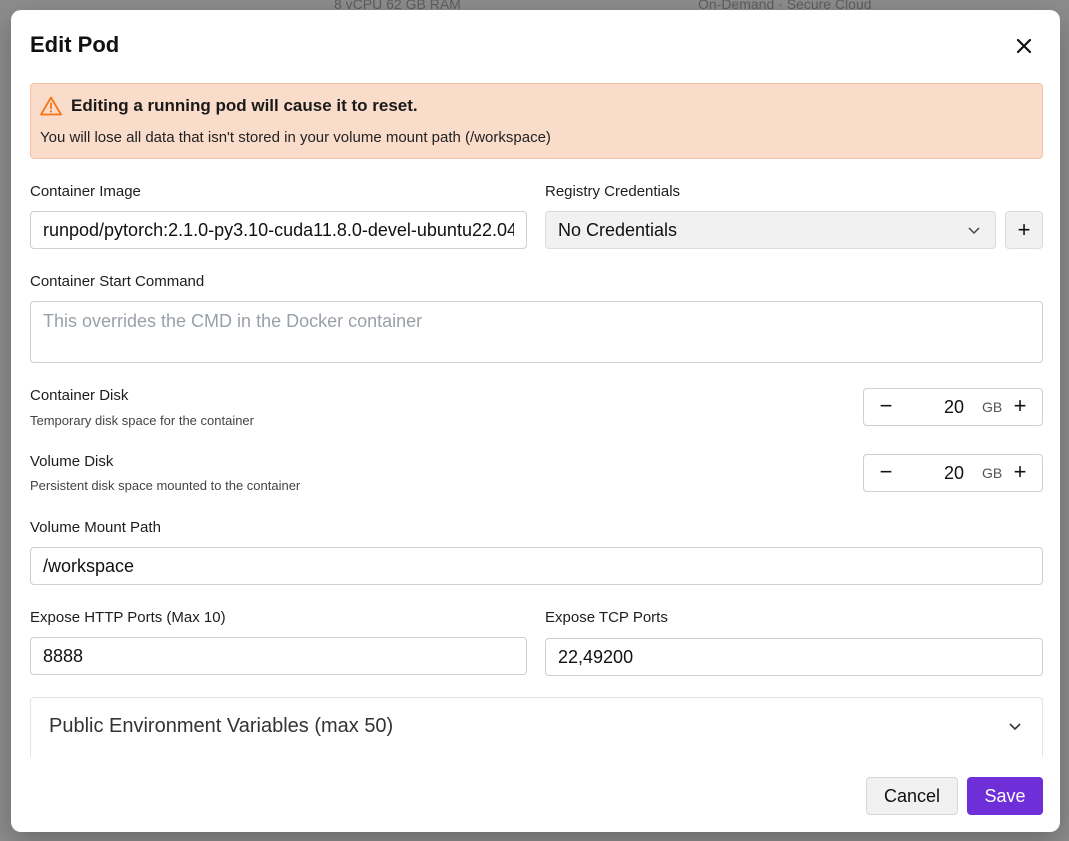  Describe the element at coordinates (1020, 406) in the screenshot. I see `container-disk-increment-button: +` at that location.